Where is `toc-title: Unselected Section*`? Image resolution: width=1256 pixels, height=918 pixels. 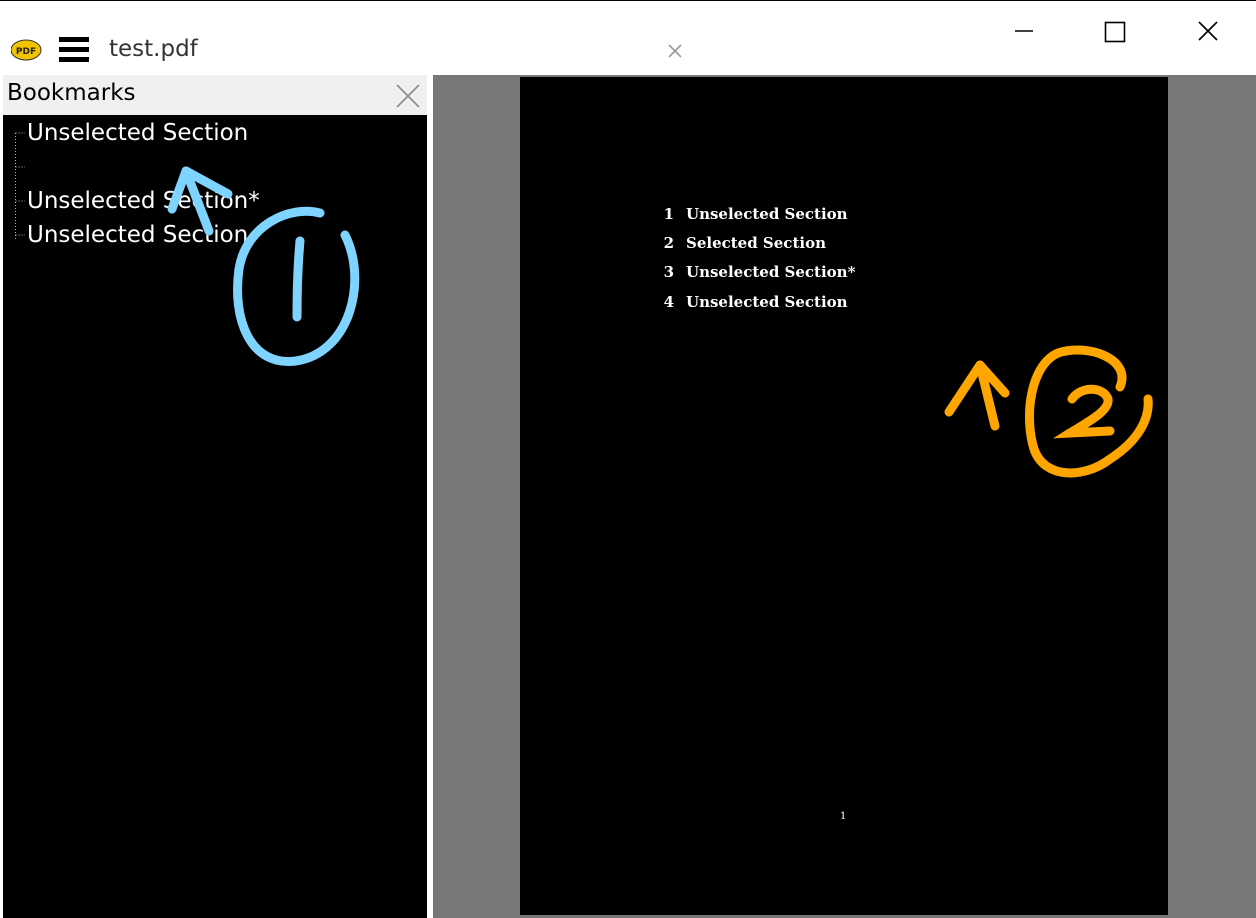
toc-title: Unselected Section* is located at coordinates (771, 272).